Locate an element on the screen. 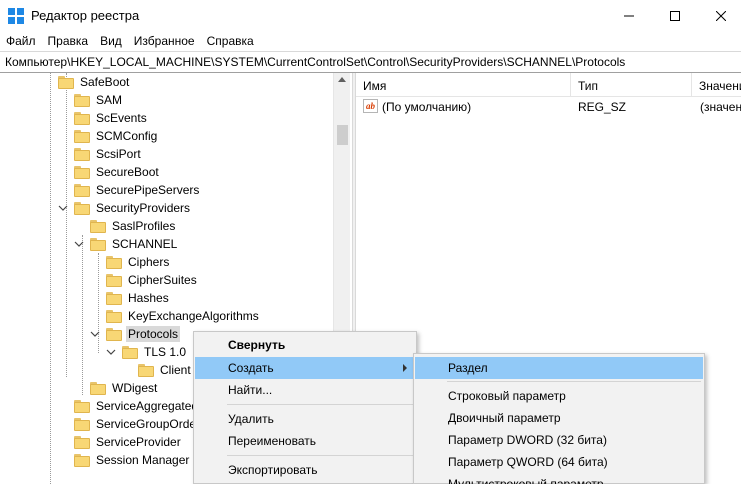 This screenshot has width=741, height=484. menu-file: Файл is located at coordinates (21, 41).